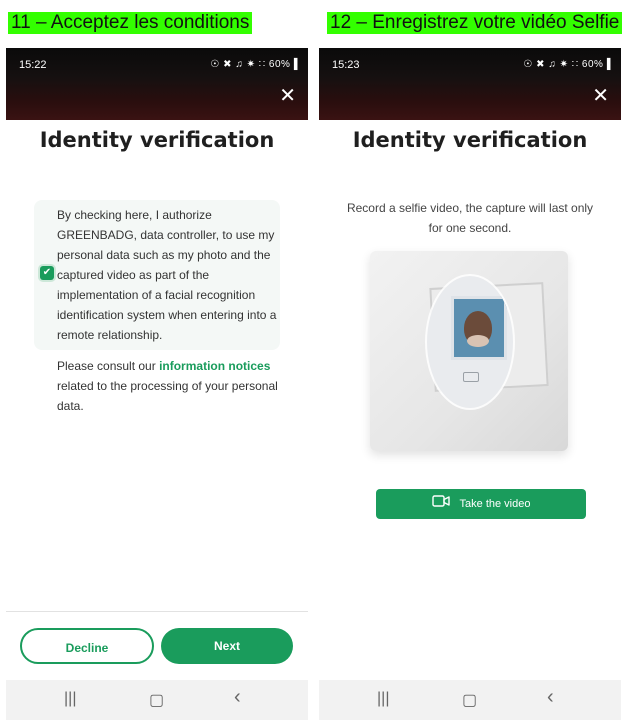 This screenshot has width=634, height=720. What do you see at coordinates (470, 84) in the screenshot?
I see `status-bar: 15:23 ☉ ✖ ♫ ✷ ∷ 60%▐ ✕` at bounding box center [470, 84].